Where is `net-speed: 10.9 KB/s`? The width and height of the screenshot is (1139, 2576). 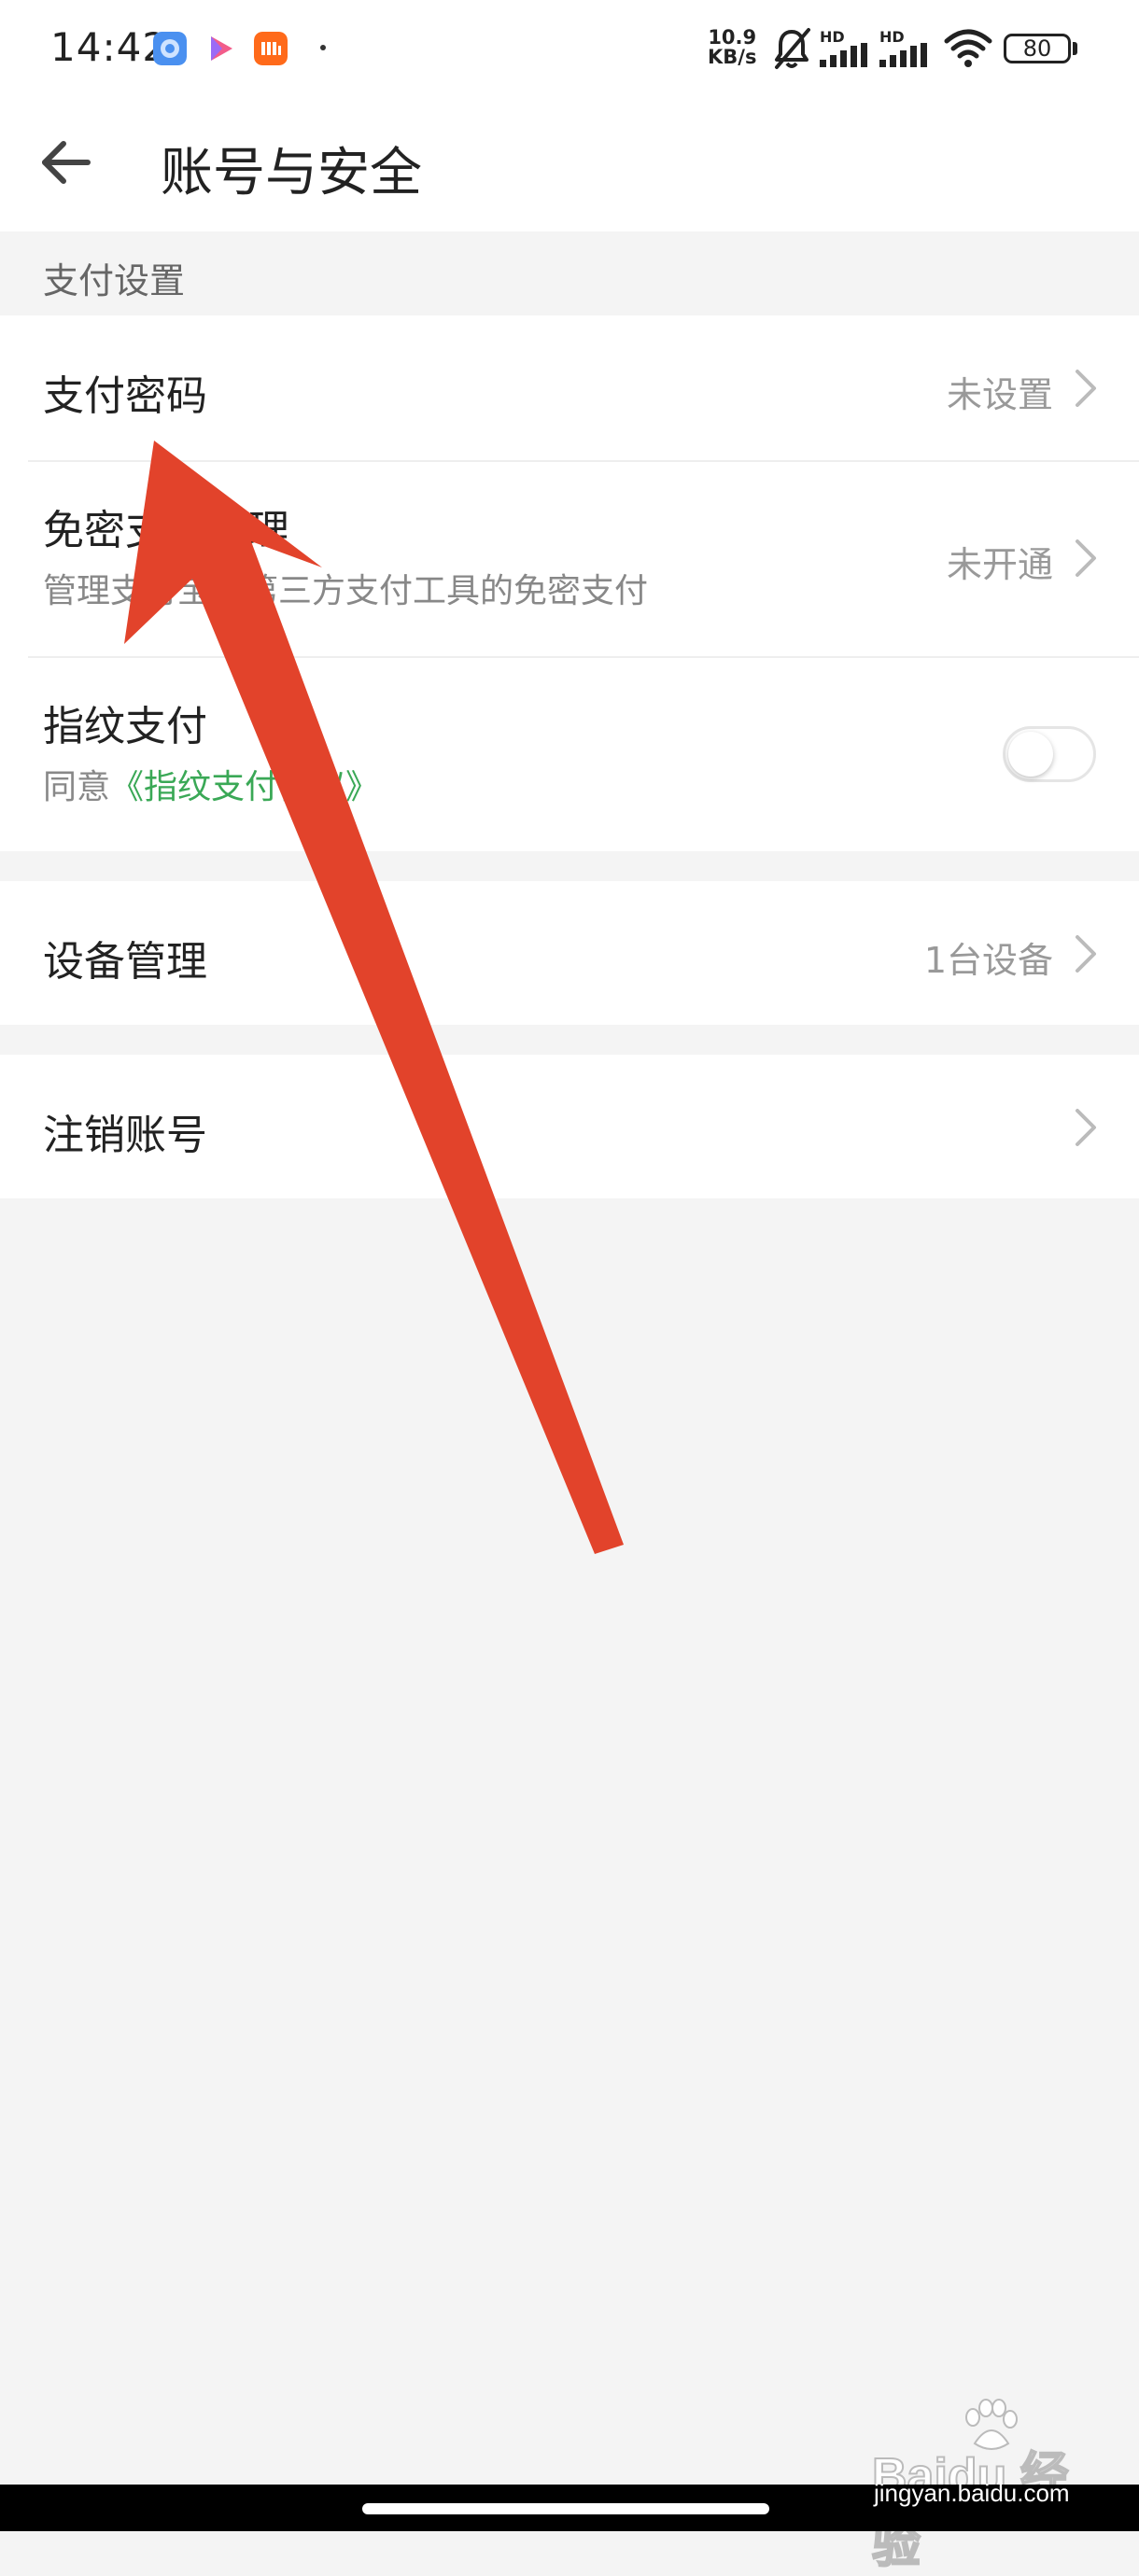 net-speed: 10.9 KB/s is located at coordinates (732, 47).